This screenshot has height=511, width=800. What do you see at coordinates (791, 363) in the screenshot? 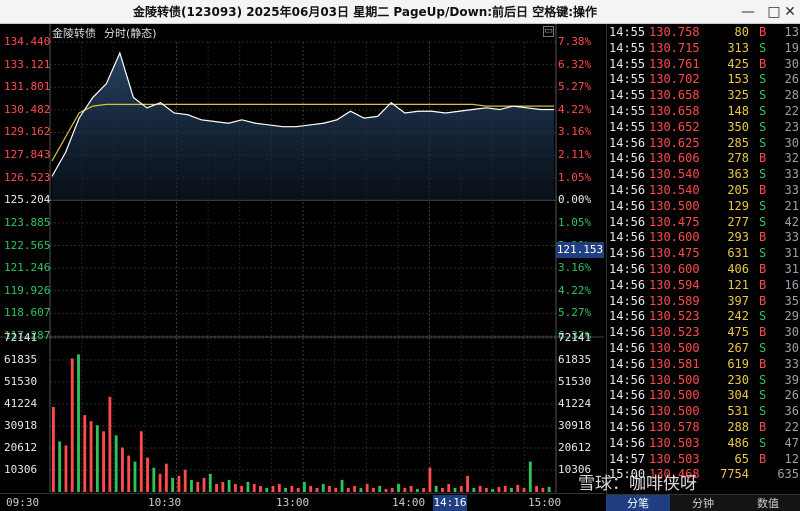
I see `trade-count: 33` at bounding box center [791, 363].